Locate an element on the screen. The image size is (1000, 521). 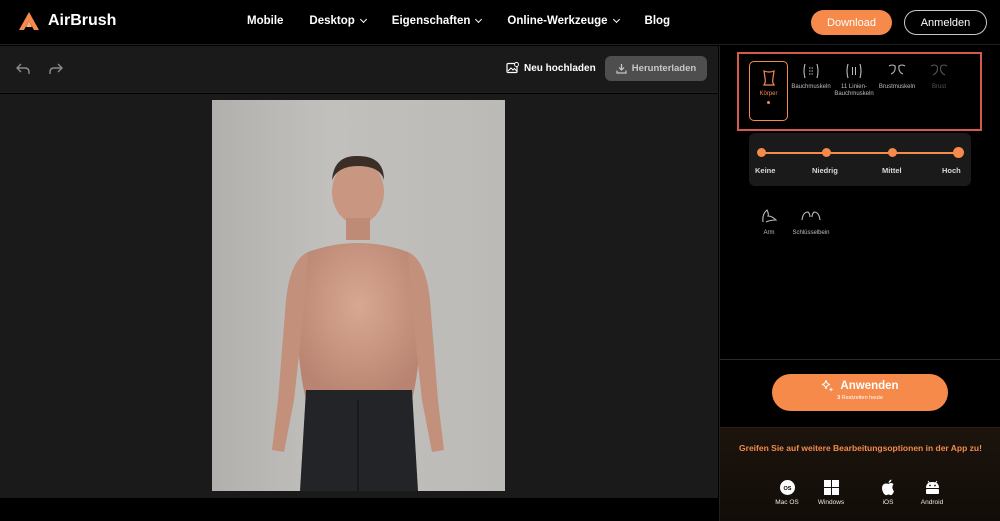
tool-label: Bauchmuskeln is located at coordinates (811, 87).